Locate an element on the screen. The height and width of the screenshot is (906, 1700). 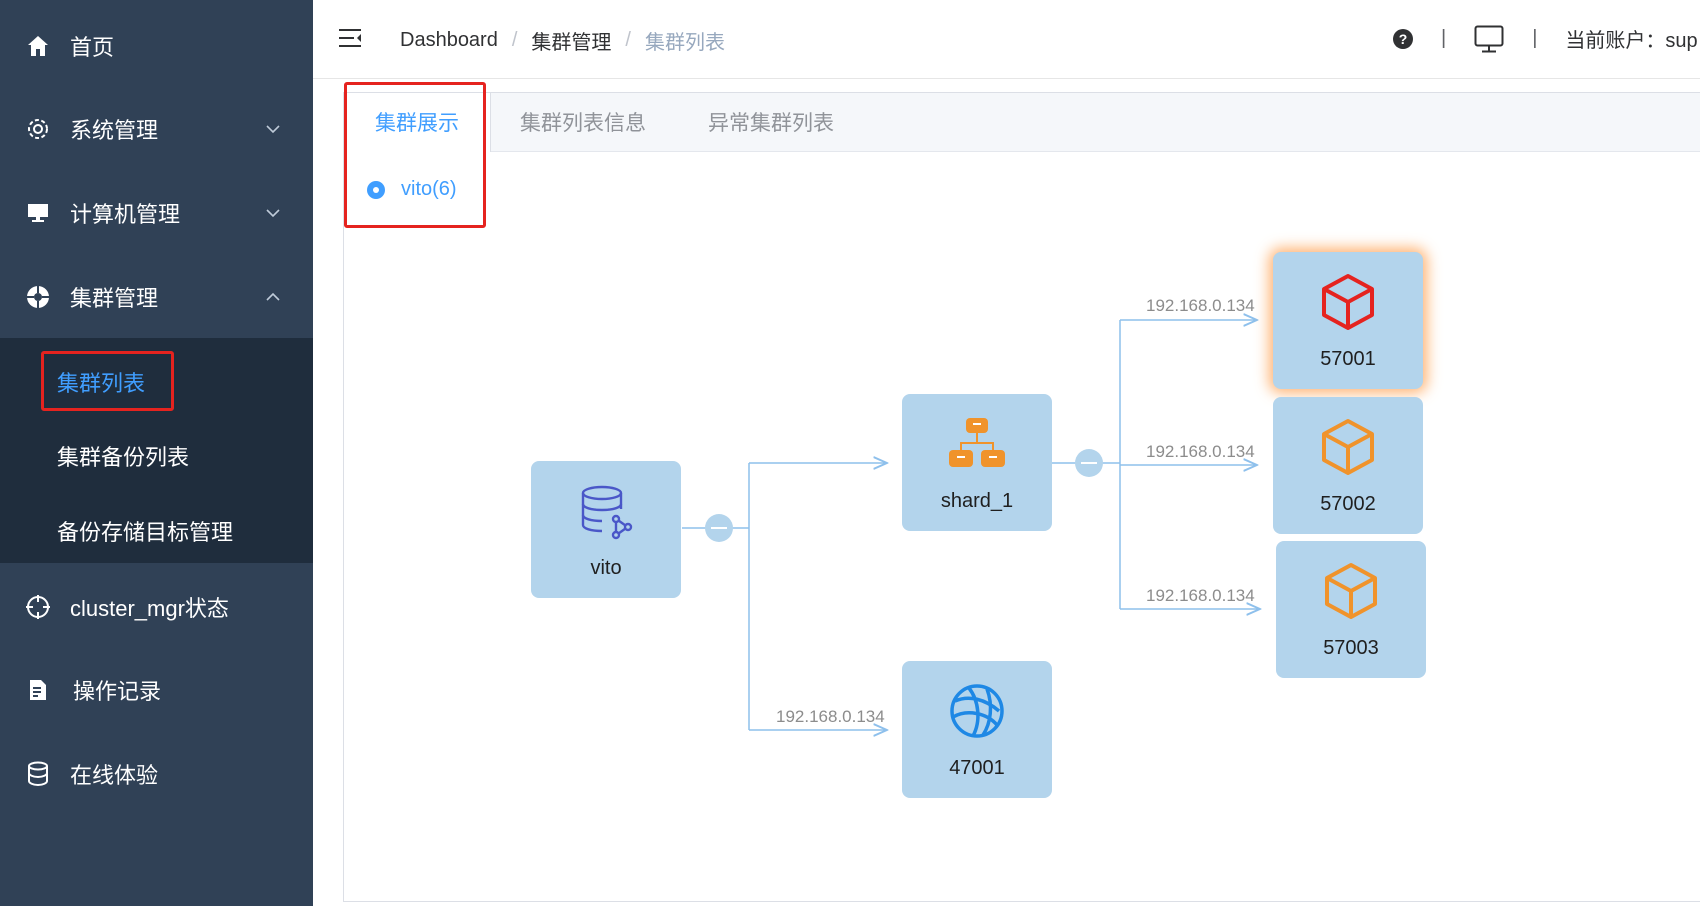
graph-node-47001: 47001 is located at coordinates (977, 729).